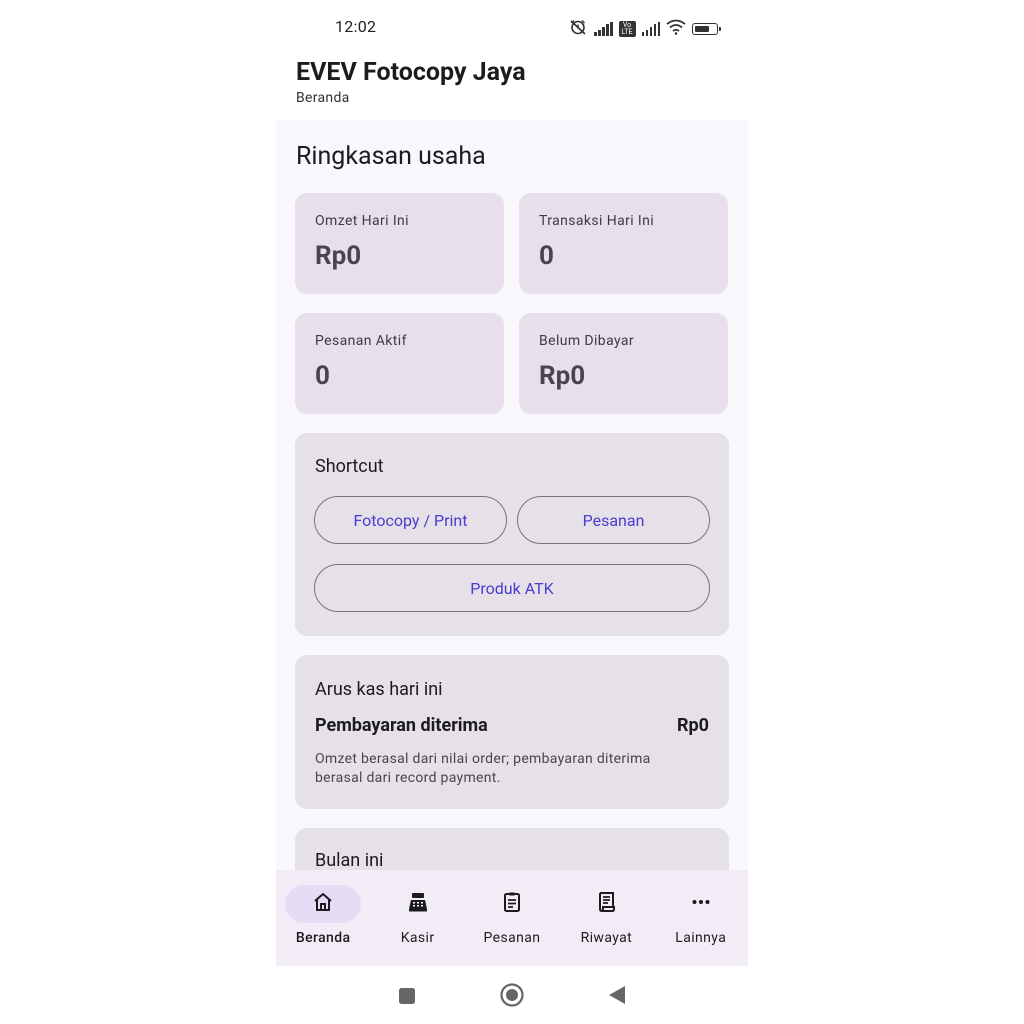  Describe the element at coordinates (617, 997) in the screenshot. I see `back-triangle-icon` at that location.